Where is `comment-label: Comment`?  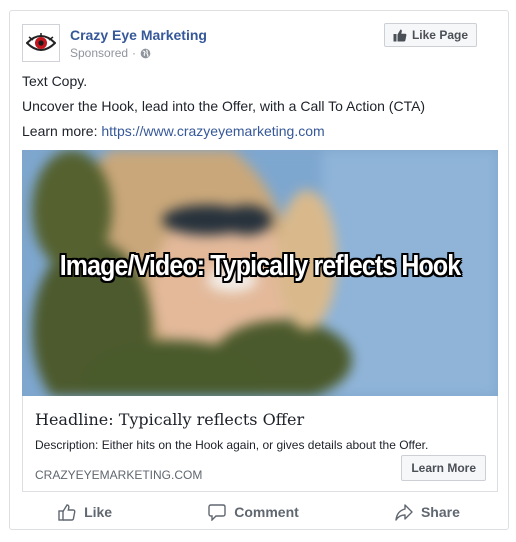
comment-label: Comment is located at coordinates (266, 512).